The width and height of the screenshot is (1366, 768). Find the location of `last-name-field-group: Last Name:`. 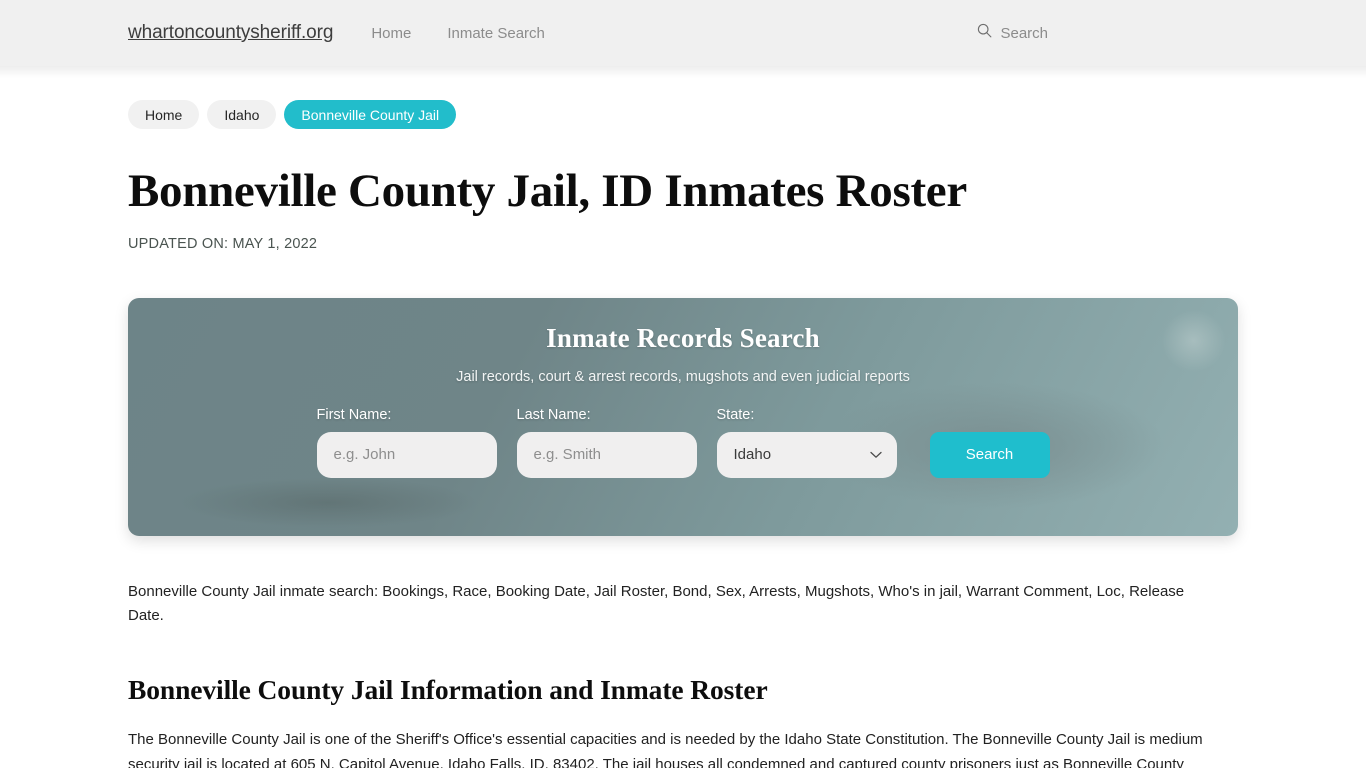

last-name-field-group: Last Name: is located at coordinates (606, 442).